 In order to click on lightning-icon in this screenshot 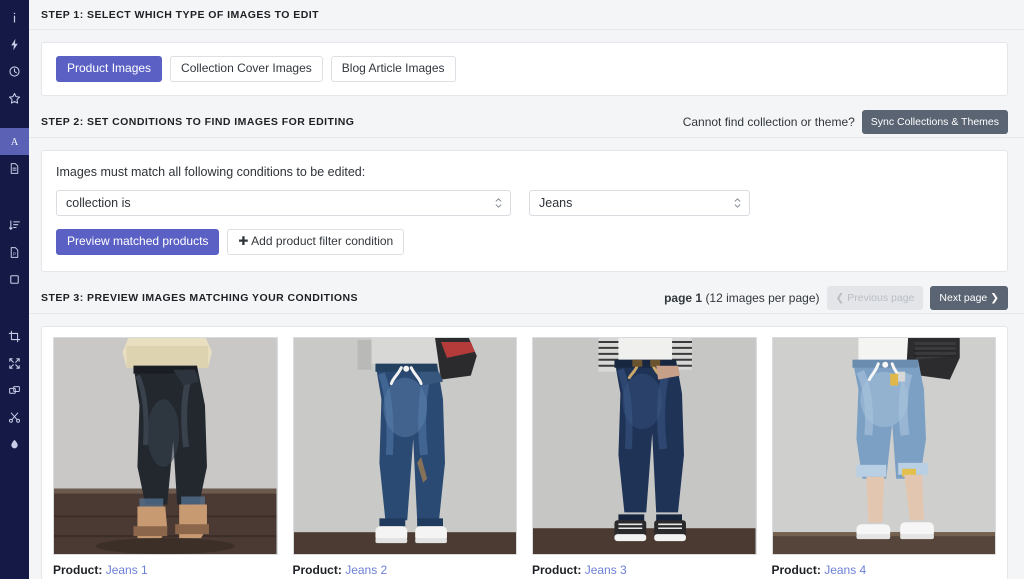, I will do `click(14, 44)`.